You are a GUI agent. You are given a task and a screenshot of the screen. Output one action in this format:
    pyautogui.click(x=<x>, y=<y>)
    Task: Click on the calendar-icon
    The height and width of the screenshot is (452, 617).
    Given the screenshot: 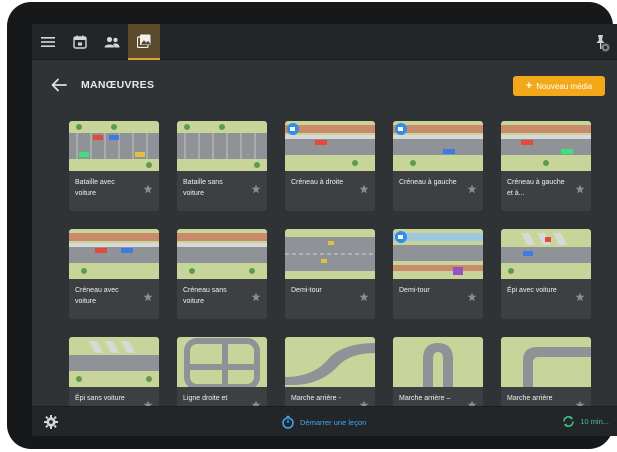 What is the action you would take?
    pyautogui.click(x=80, y=42)
    